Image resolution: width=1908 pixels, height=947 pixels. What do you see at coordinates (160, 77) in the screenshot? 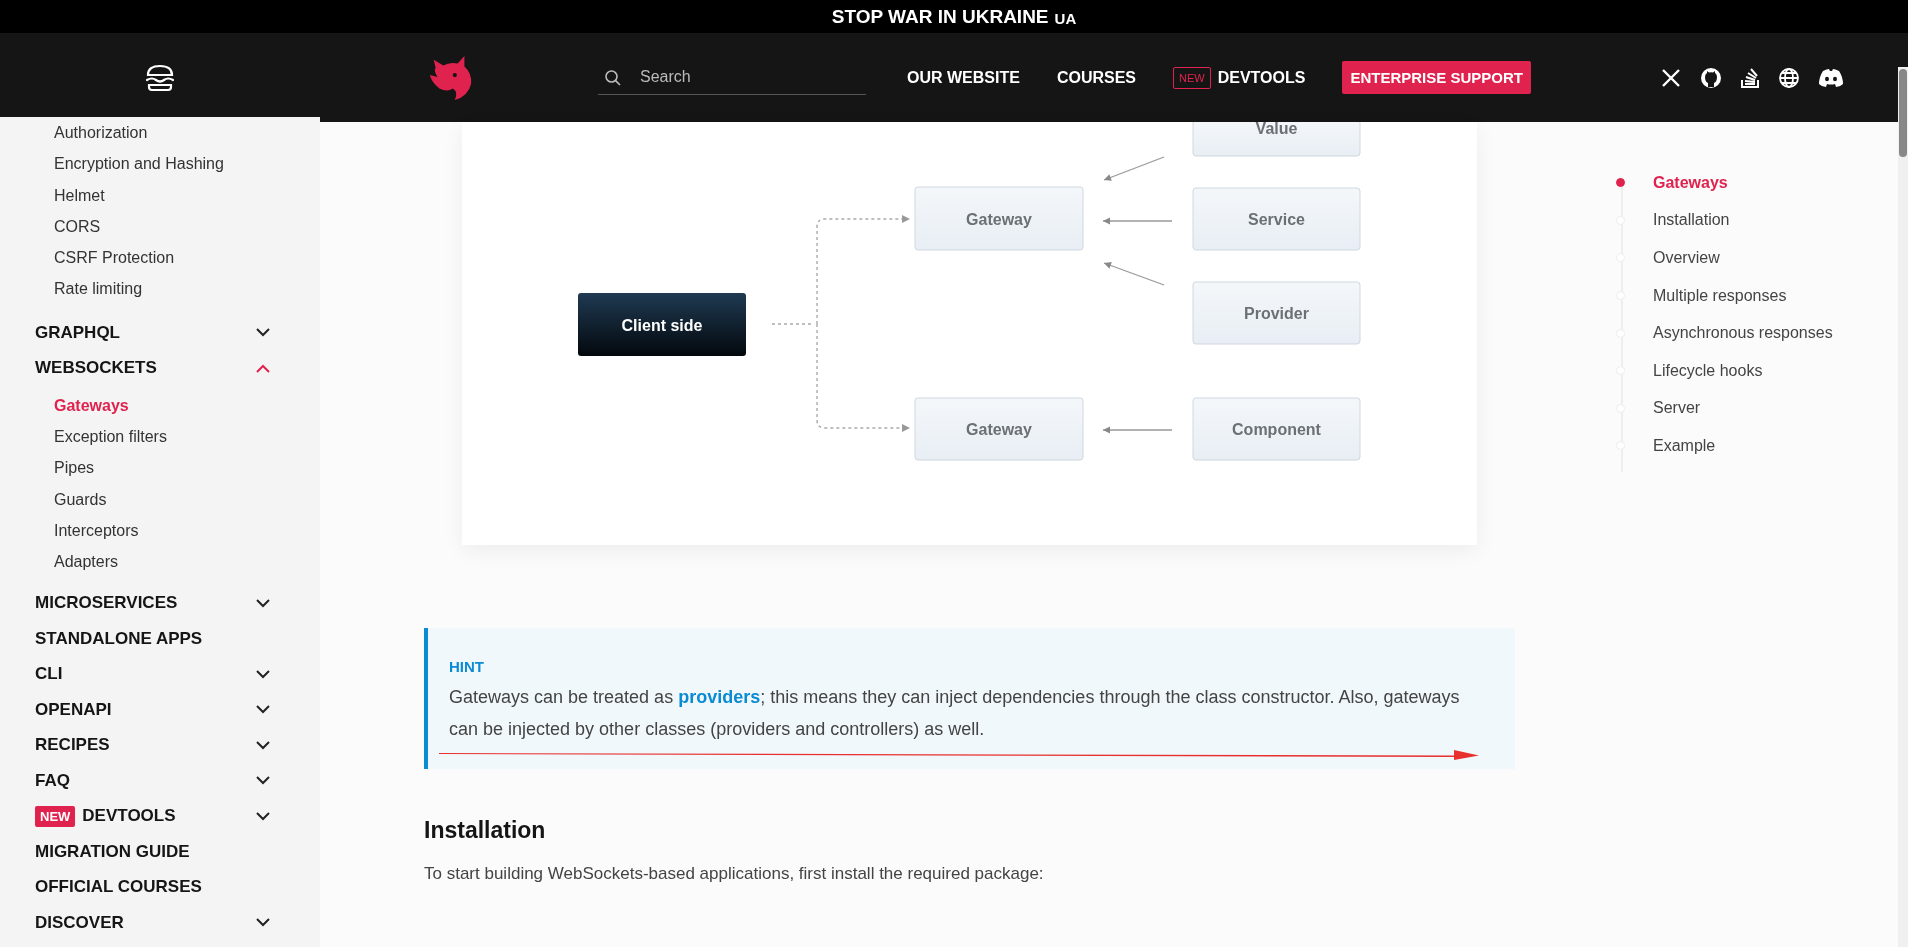
I see `burger-icon` at bounding box center [160, 77].